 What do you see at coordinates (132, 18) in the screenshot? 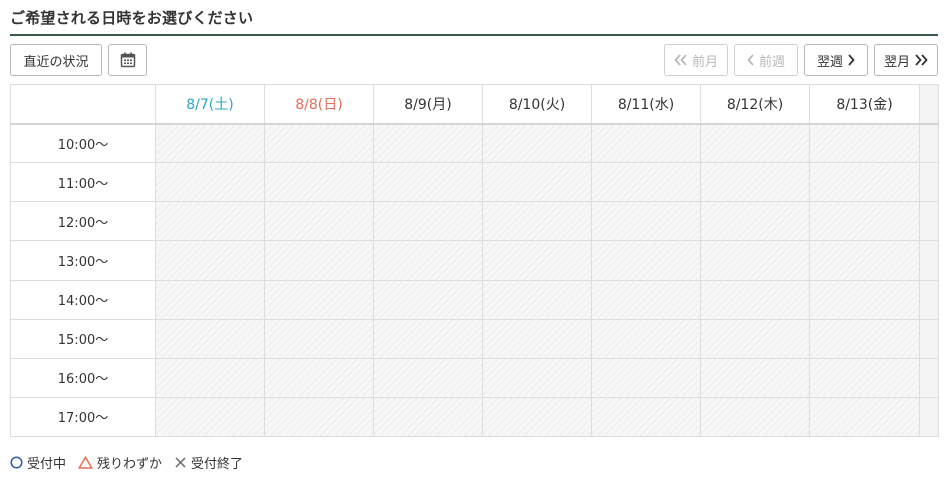
I see `page-title: ご希望される日時をお選びください` at bounding box center [132, 18].